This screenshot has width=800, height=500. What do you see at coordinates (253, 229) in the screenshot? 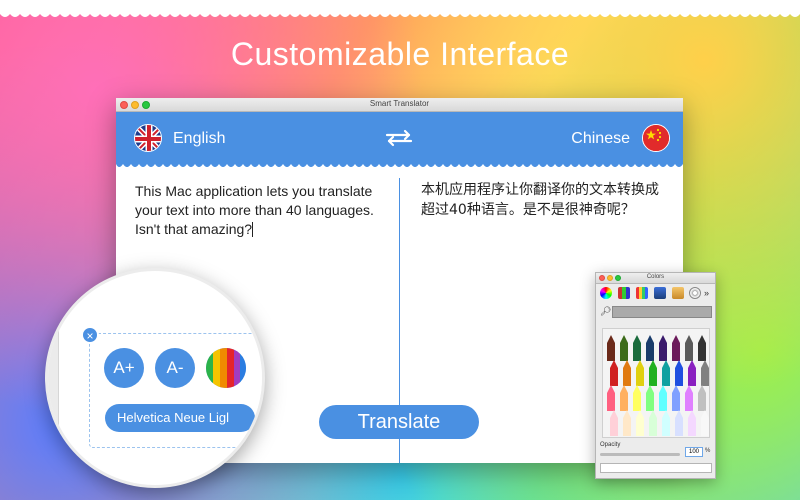
I see `text-caret` at bounding box center [253, 229].